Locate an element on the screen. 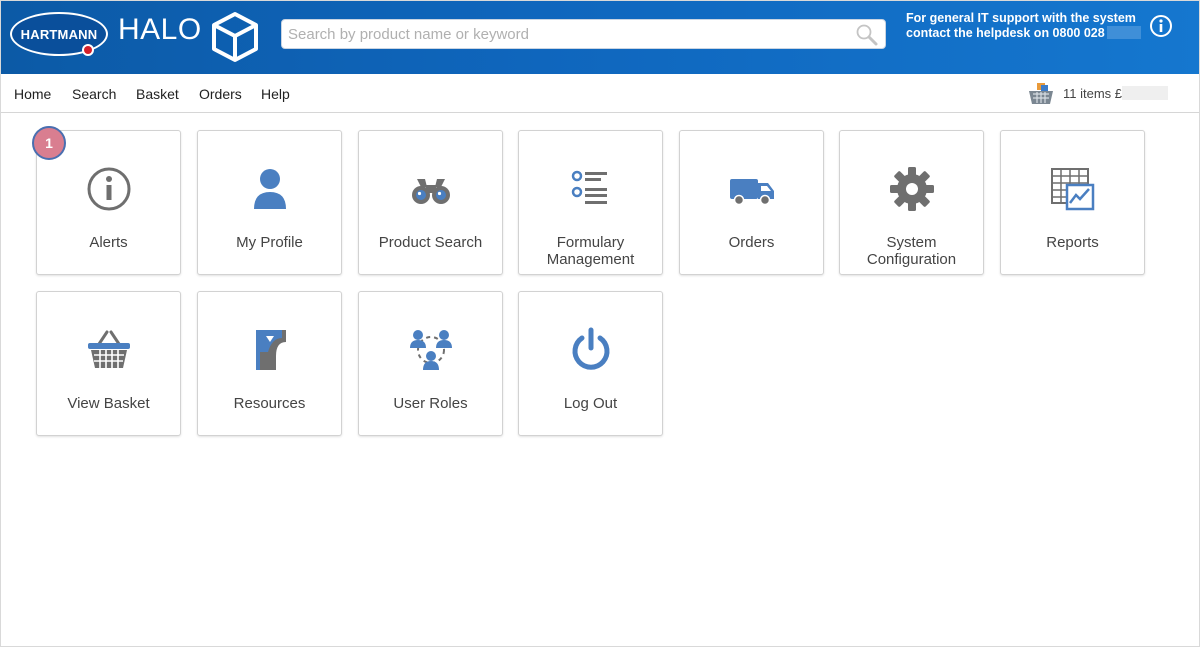 This screenshot has width=1200, height=647. tile-label: User Roles is located at coordinates (430, 403).